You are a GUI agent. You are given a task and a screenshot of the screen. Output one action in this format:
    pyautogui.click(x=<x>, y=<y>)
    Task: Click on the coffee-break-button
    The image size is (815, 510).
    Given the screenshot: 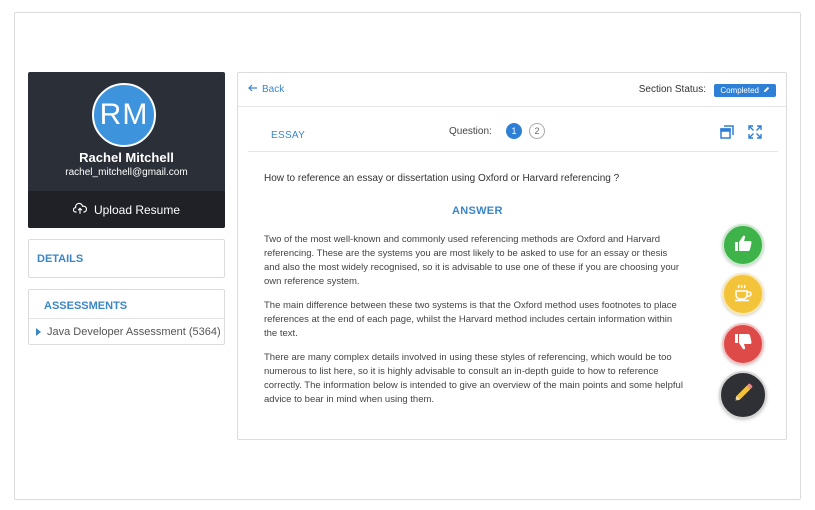 What is the action you would take?
    pyautogui.click(x=743, y=294)
    